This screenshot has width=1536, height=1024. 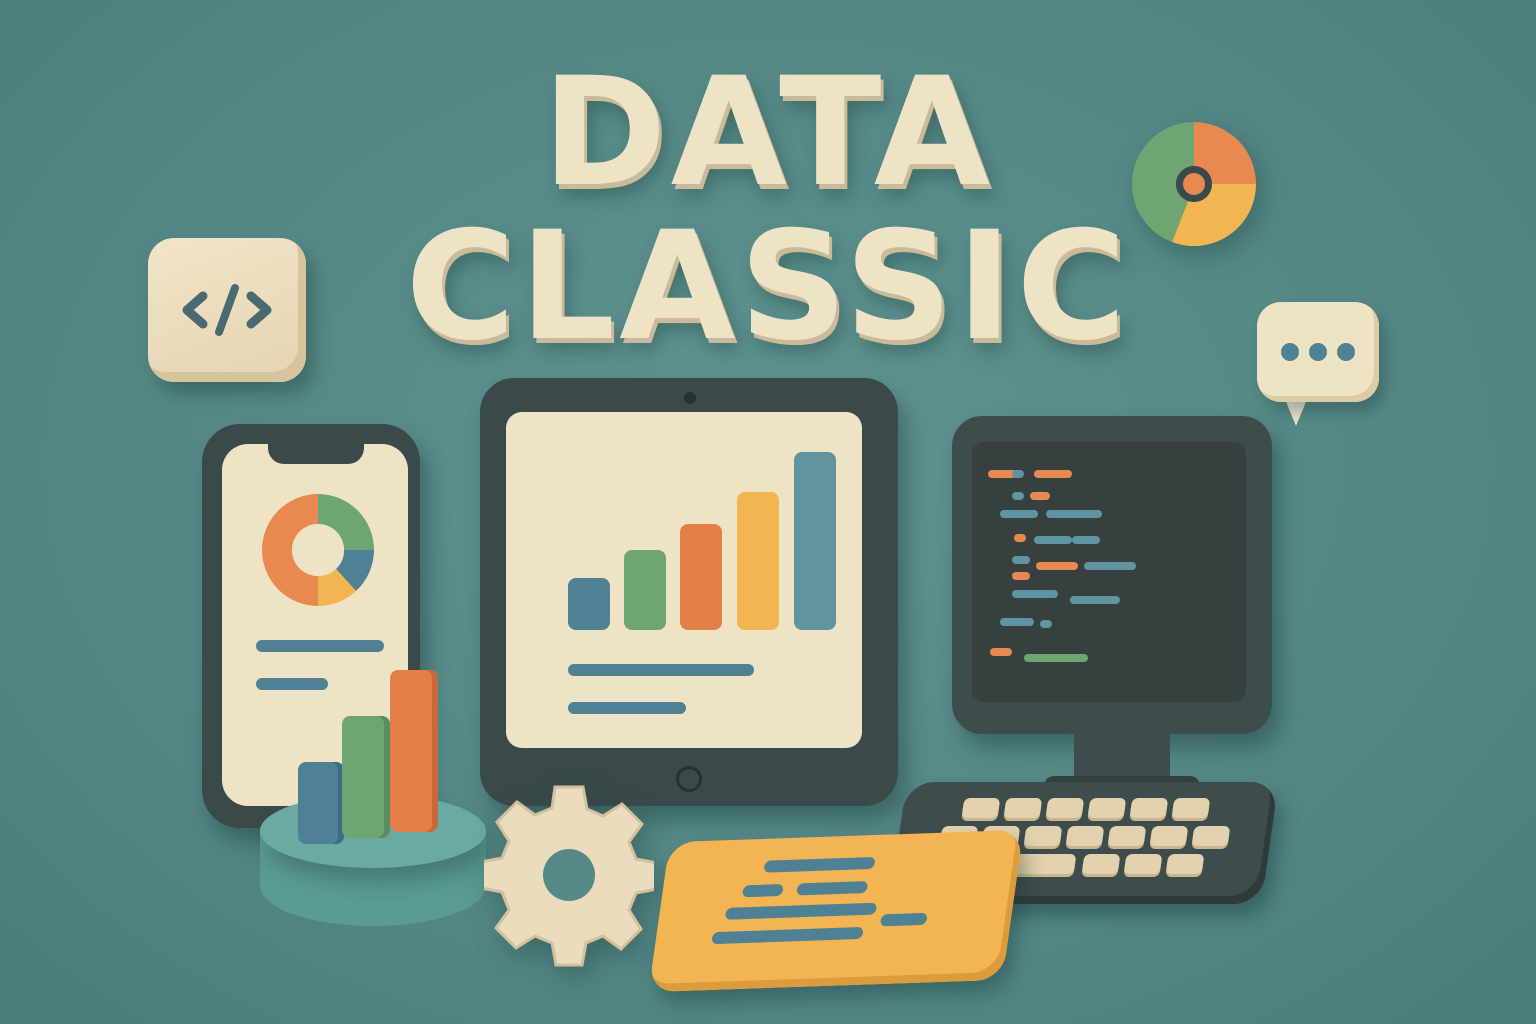 I want to click on speech-bubble-icon, so click(x=1318, y=352).